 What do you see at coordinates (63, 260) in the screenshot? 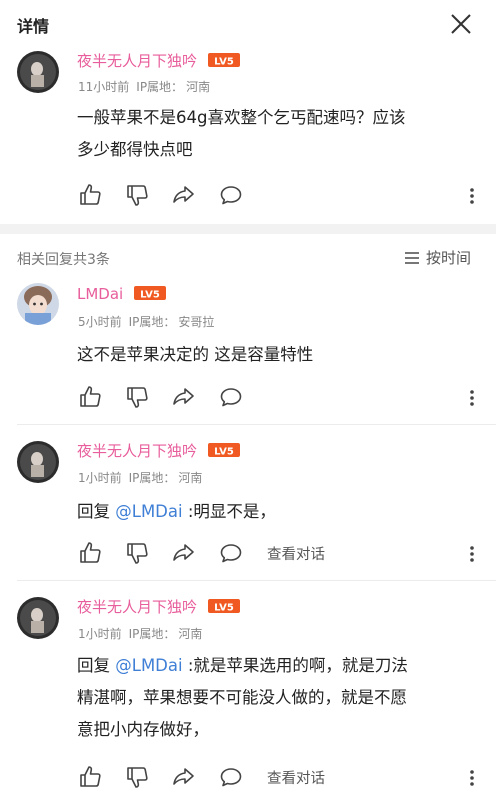
I see `reply-count: 相关回复共3条` at bounding box center [63, 260].